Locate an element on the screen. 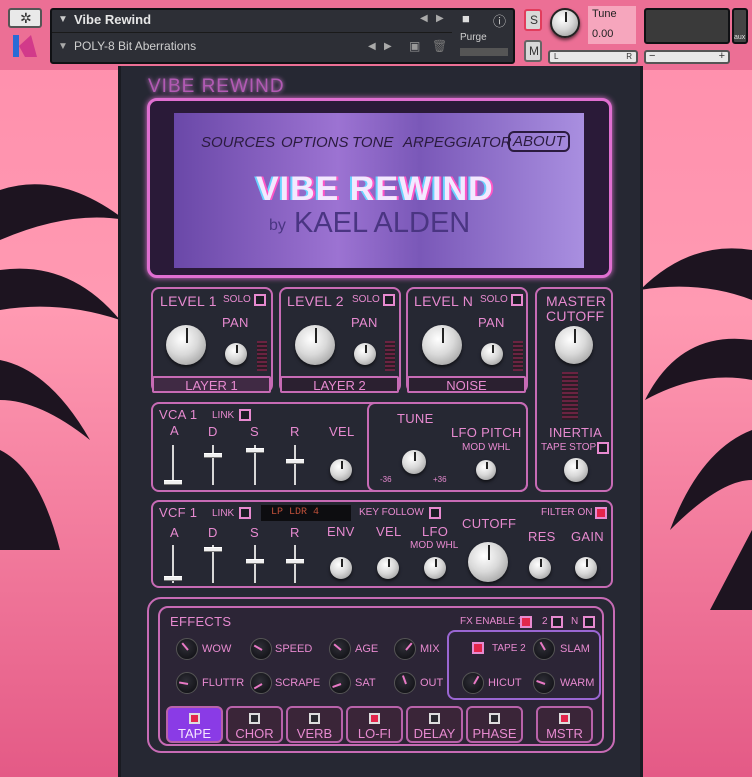 This screenshot has height=777, width=752. vca-attack-handle is located at coordinates (173, 482).